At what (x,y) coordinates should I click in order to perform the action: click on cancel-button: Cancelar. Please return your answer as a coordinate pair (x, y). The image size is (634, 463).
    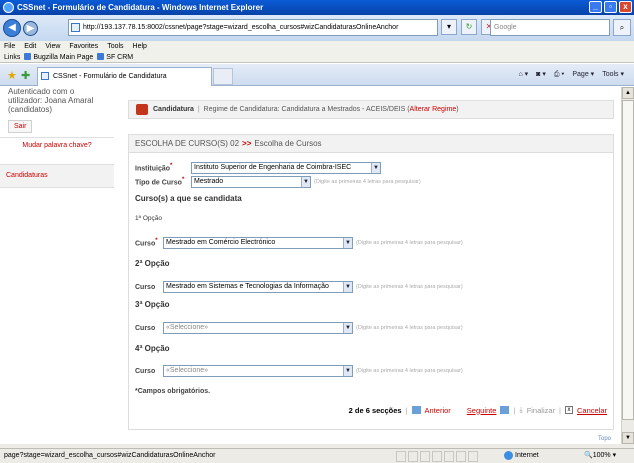
    Looking at the image, I should click on (592, 410).